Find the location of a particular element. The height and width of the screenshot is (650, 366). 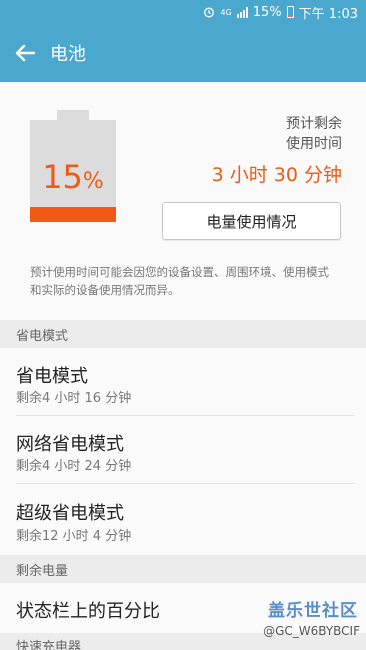

item-subtitle: 剩余4 小时 16 分钟 is located at coordinates (74, 398).